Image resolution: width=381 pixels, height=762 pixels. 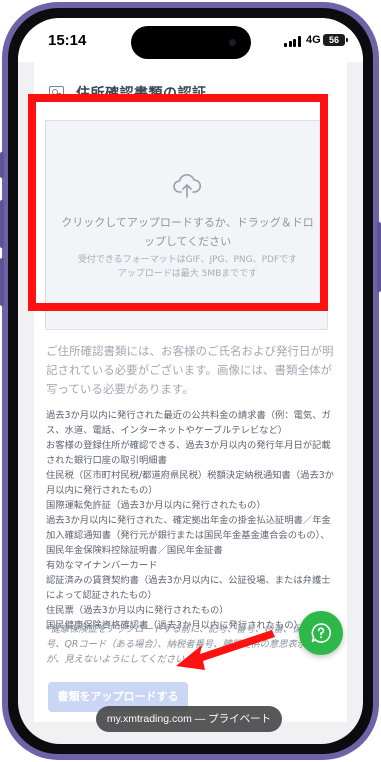 What do you see at coordinates (313, 40) in the screenshot?
I see `network-type: 4G` at bounding box center [313, 40].